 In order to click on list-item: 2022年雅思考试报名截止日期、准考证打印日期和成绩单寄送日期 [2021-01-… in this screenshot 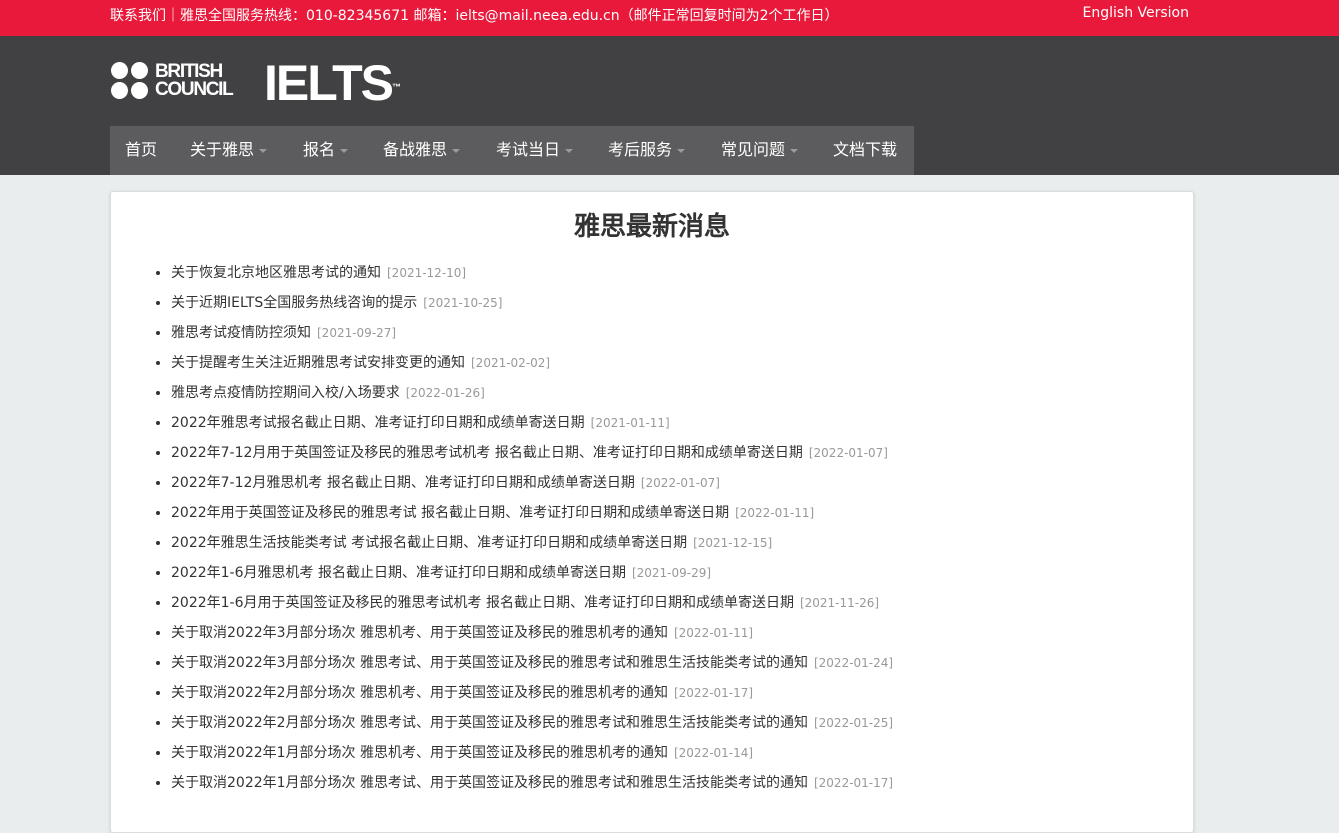, I will do `click(524, 423)`.